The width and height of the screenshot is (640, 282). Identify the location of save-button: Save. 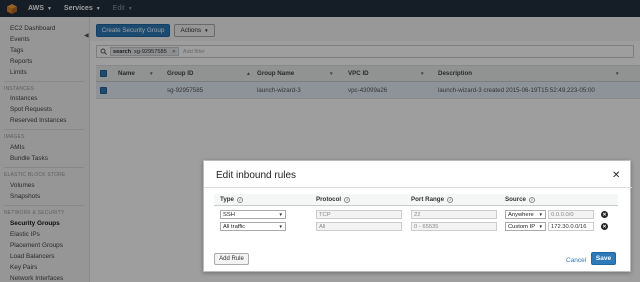
(603, 258).